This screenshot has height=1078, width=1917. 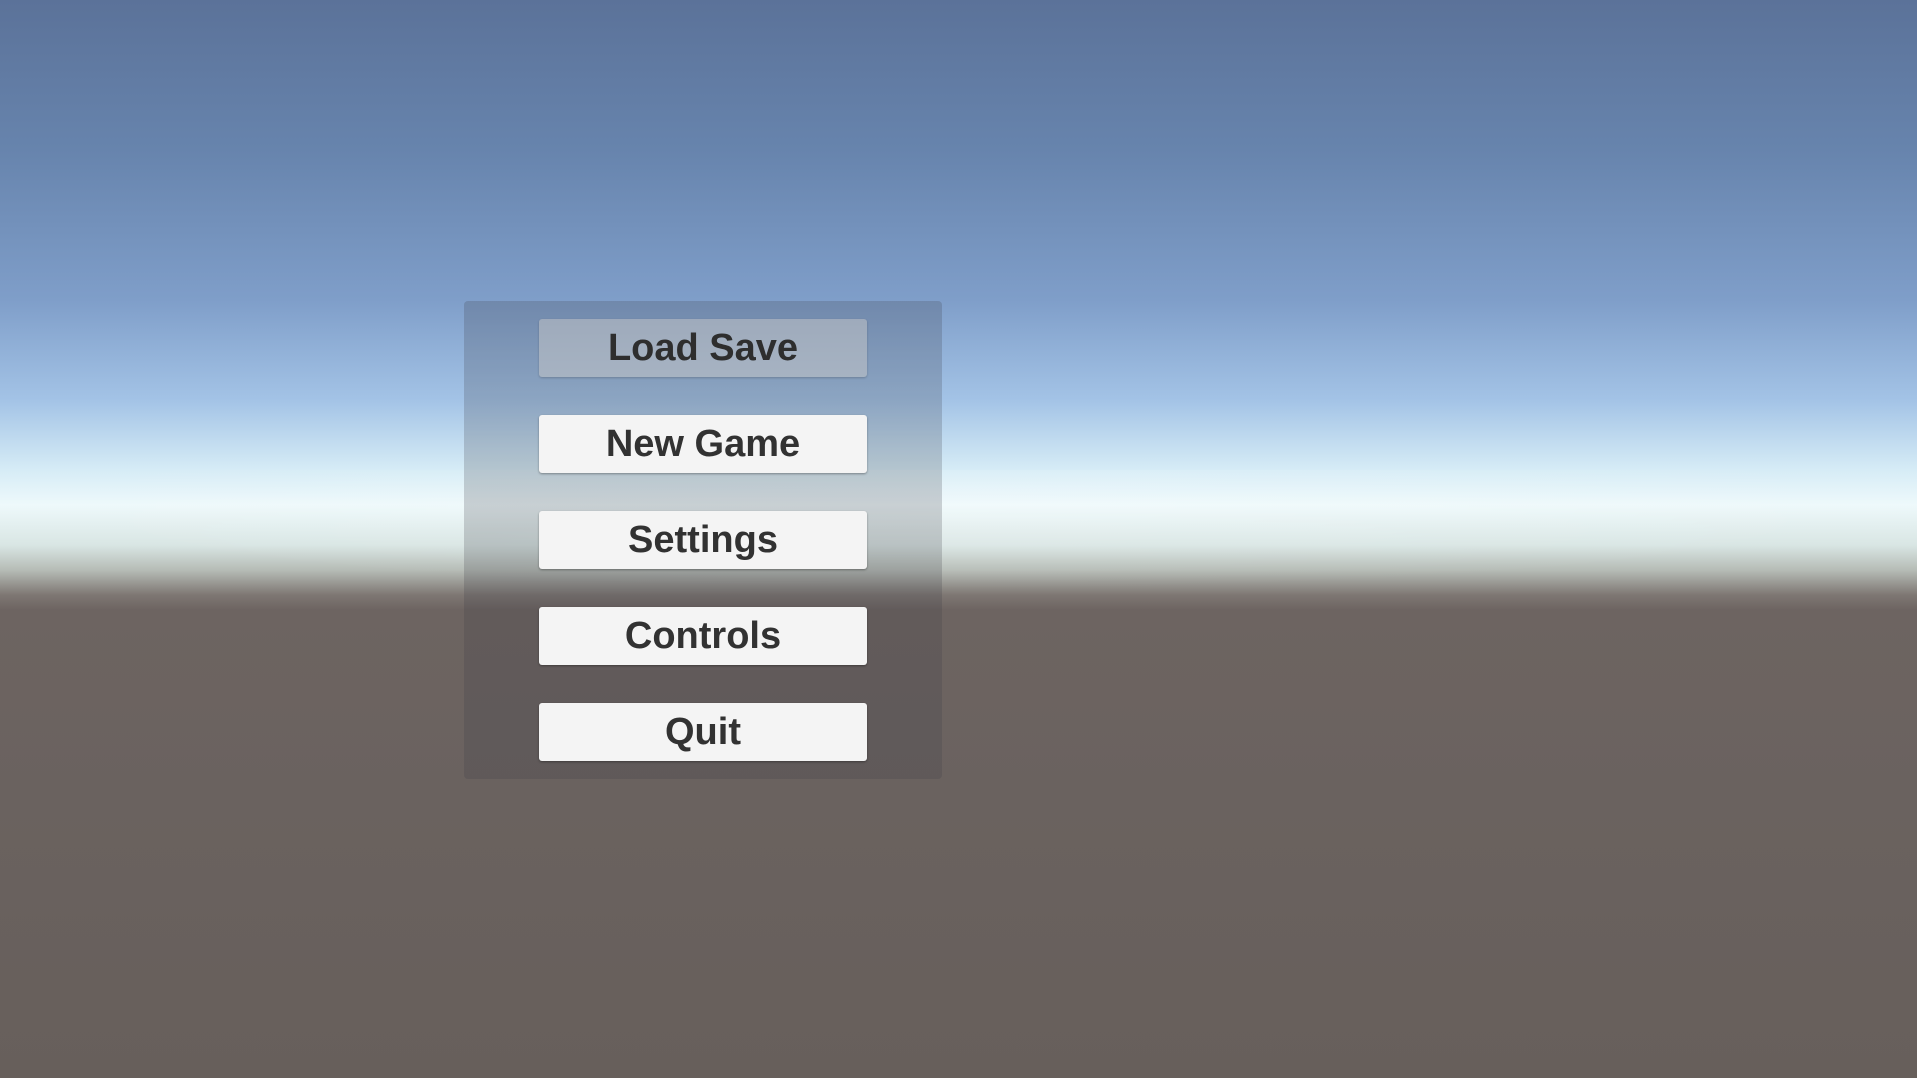 What do you see at coordinates (703, 348) in the screenshot?
I see `load-save-button: Load Save` at bounding box center [703, 348].